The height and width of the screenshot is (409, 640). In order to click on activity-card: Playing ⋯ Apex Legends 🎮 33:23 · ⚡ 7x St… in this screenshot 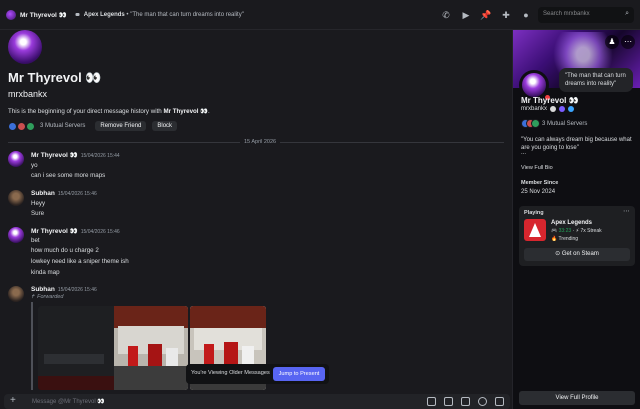, I will do `click(577, 236)`.